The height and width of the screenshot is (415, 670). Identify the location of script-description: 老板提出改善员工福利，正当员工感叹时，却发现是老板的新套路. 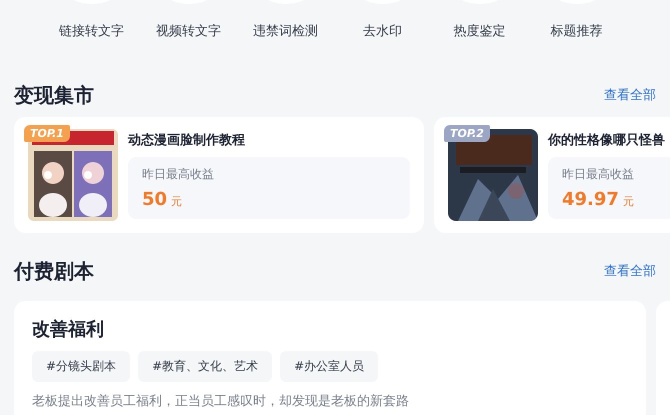
(221, 401).